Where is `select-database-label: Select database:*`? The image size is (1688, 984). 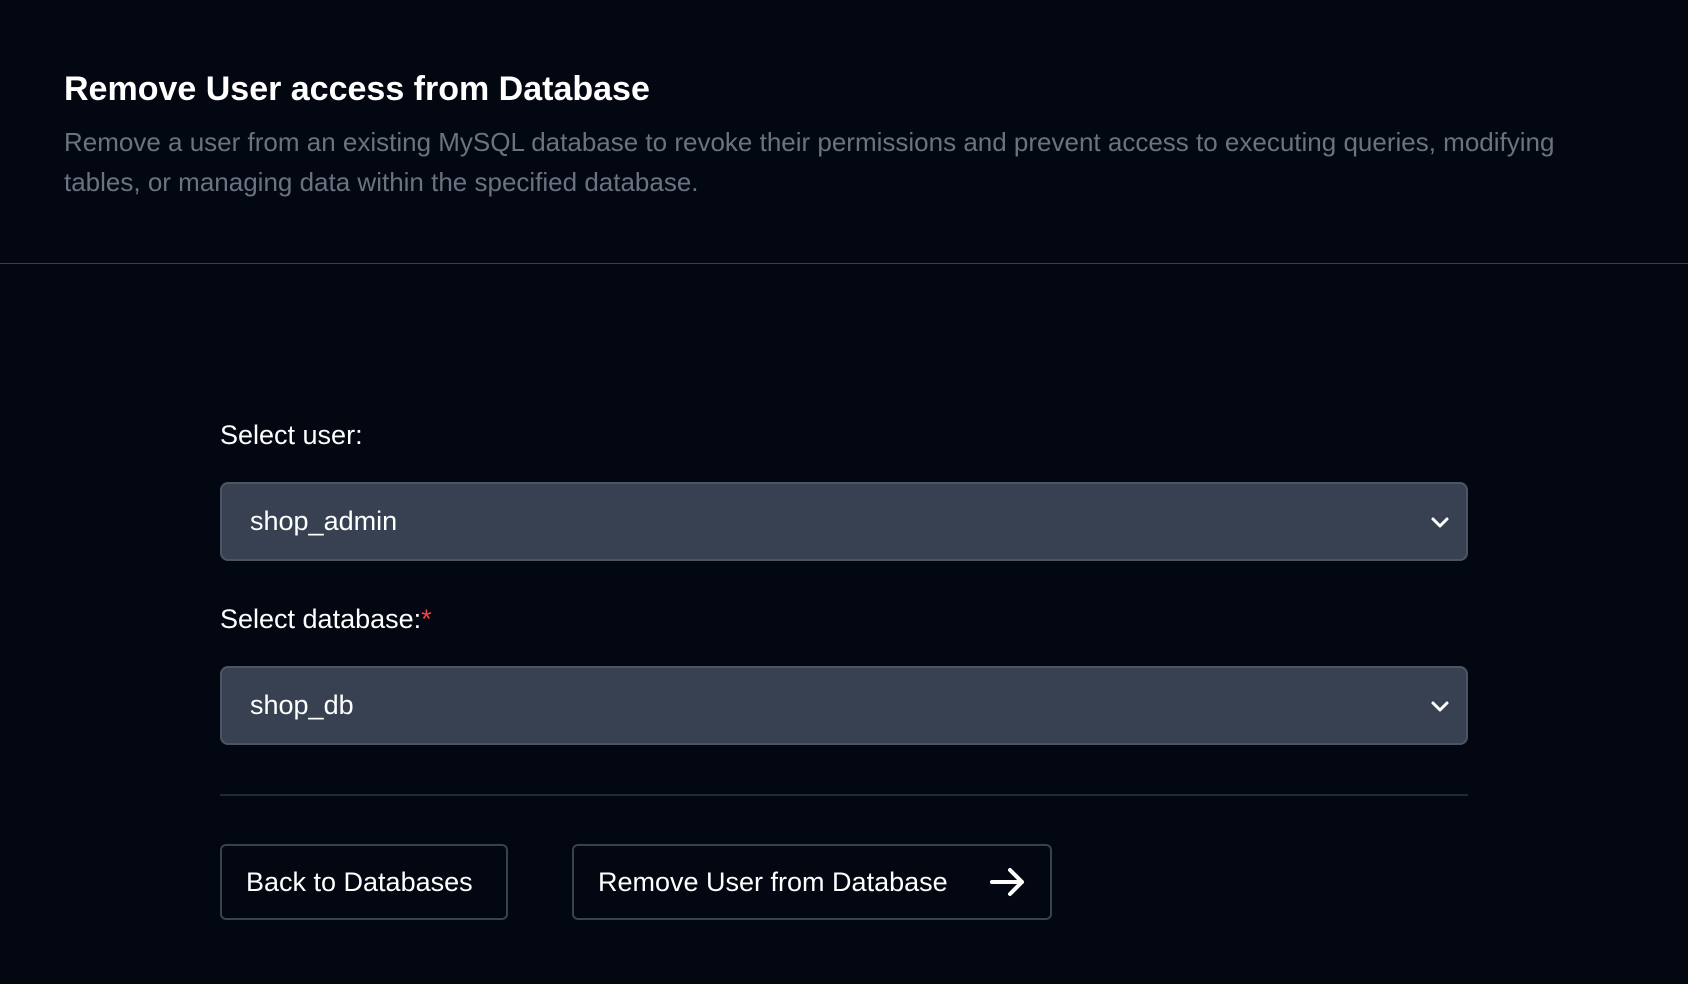 select-database-label: Select database:* is located at coordinates (326, 619).